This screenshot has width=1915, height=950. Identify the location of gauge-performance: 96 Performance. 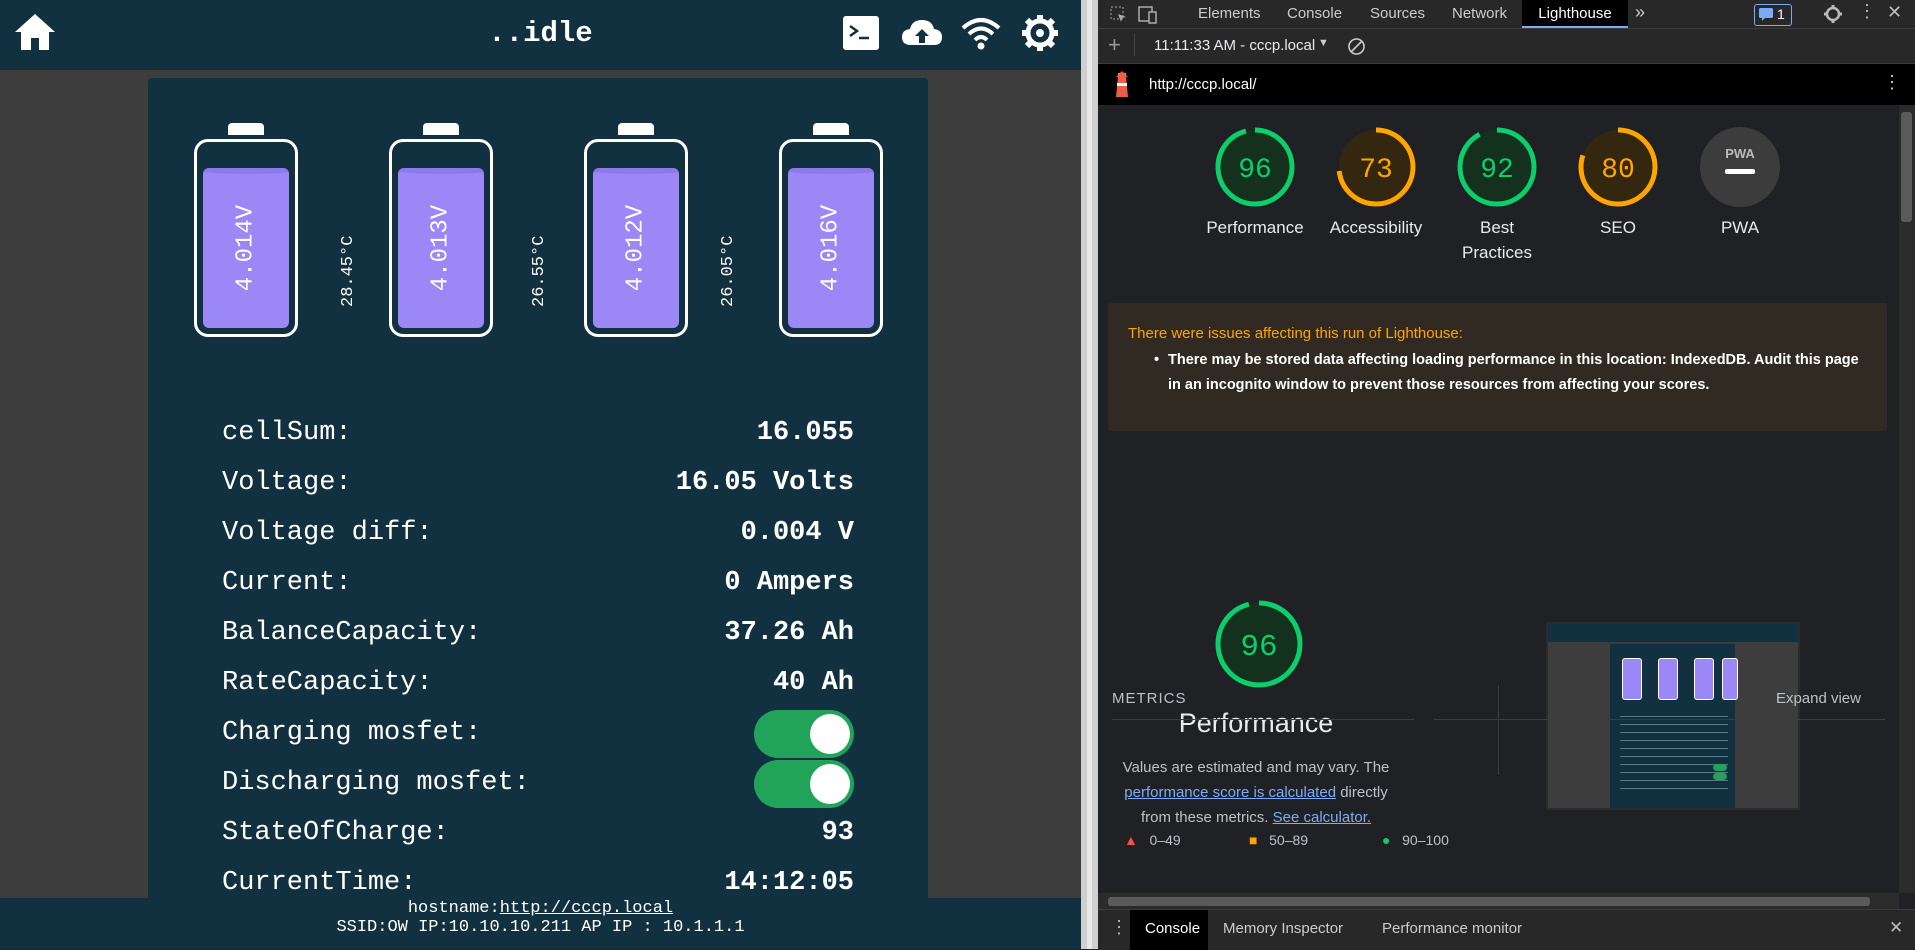
(1255, 182).